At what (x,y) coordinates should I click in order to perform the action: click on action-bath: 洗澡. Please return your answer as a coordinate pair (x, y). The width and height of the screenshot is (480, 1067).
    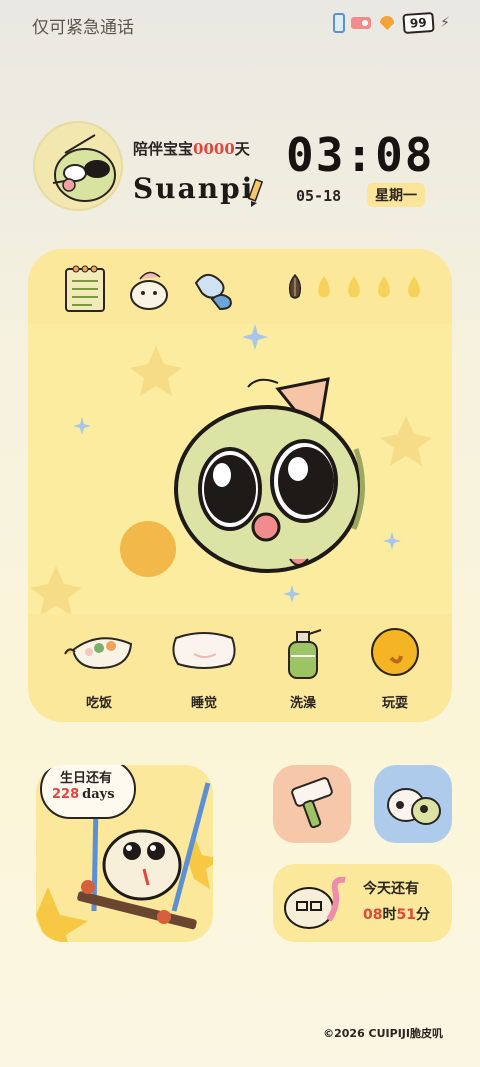
    Looking at the image, I should click on (303, 668).